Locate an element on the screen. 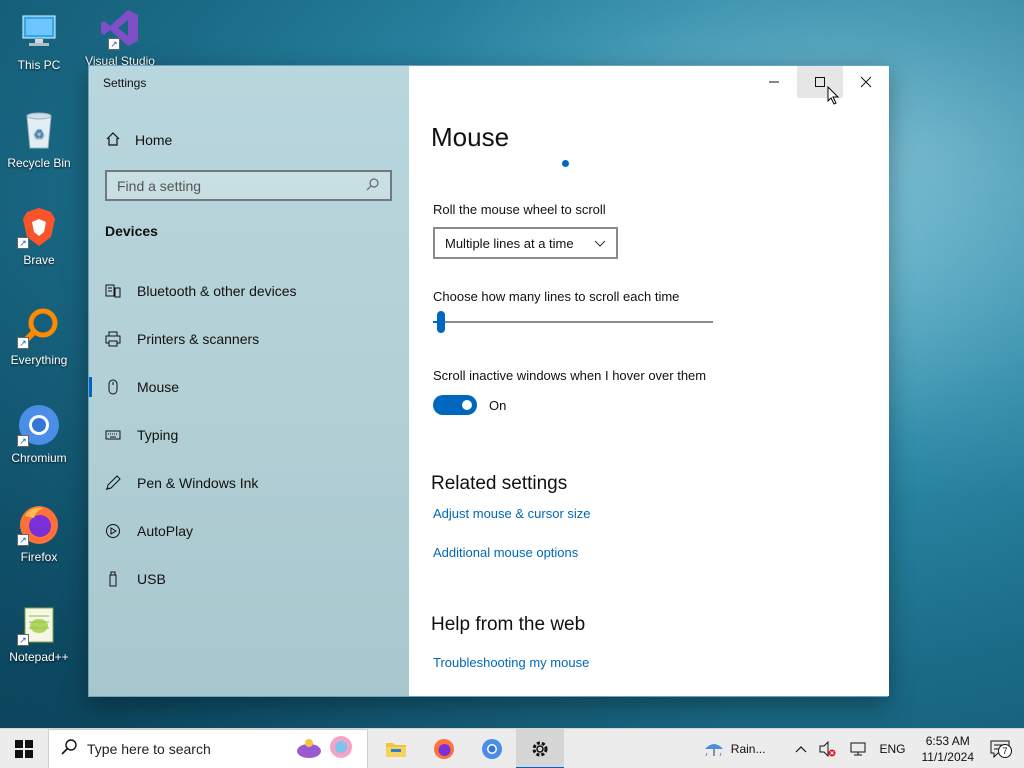 This screenshot has width=1024, height=768. taskbar-file-explorer is located at coordinates (396, 748).